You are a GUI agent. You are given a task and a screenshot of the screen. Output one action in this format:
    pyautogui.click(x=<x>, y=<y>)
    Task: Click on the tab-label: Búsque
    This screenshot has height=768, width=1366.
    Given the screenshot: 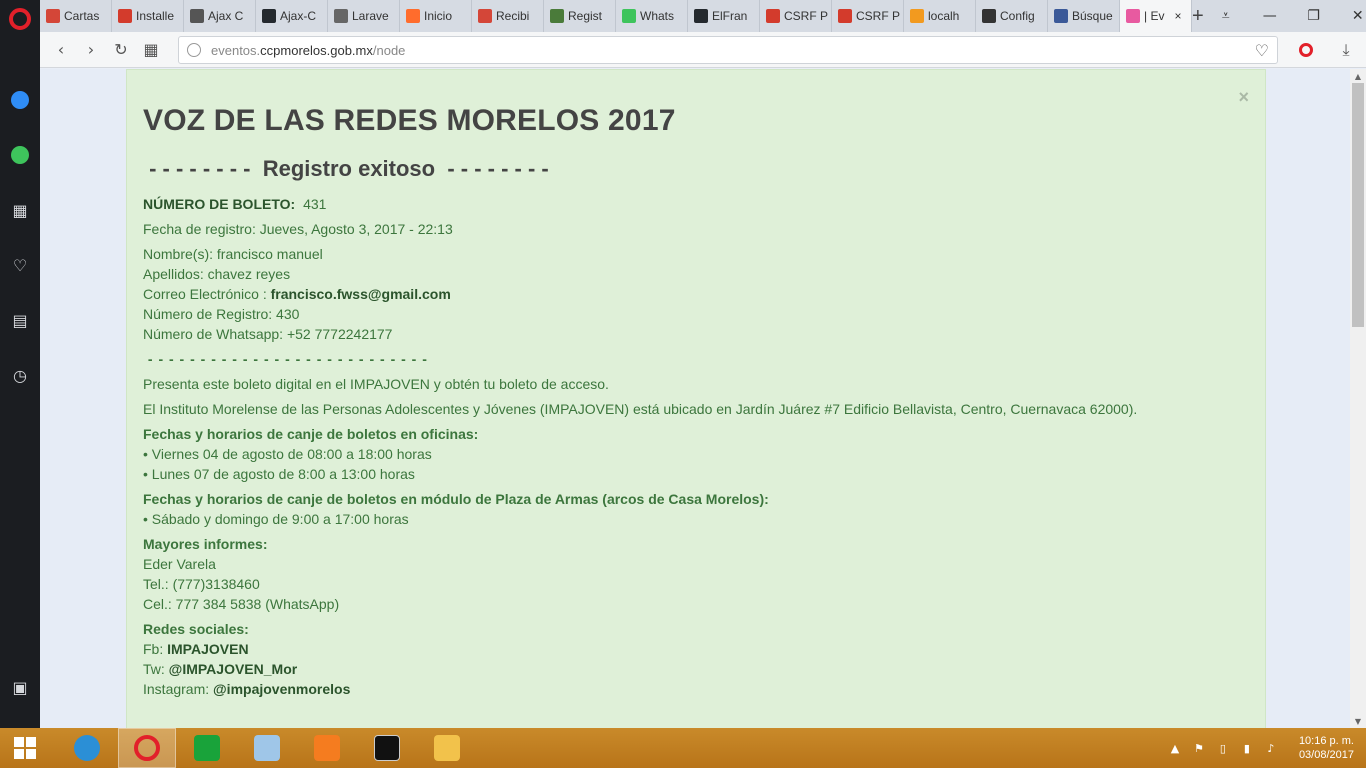 What is the action you would take?
    pyautogui.click(x=1092, y=16)
    